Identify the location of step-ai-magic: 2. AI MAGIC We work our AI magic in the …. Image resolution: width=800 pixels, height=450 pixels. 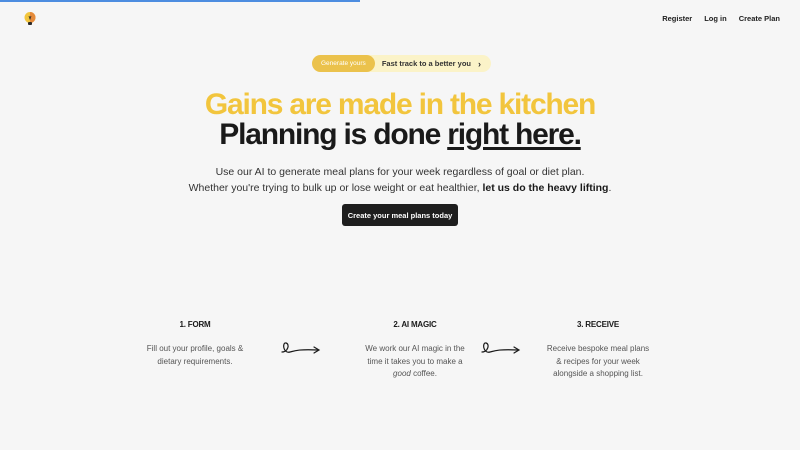
(415, 350).